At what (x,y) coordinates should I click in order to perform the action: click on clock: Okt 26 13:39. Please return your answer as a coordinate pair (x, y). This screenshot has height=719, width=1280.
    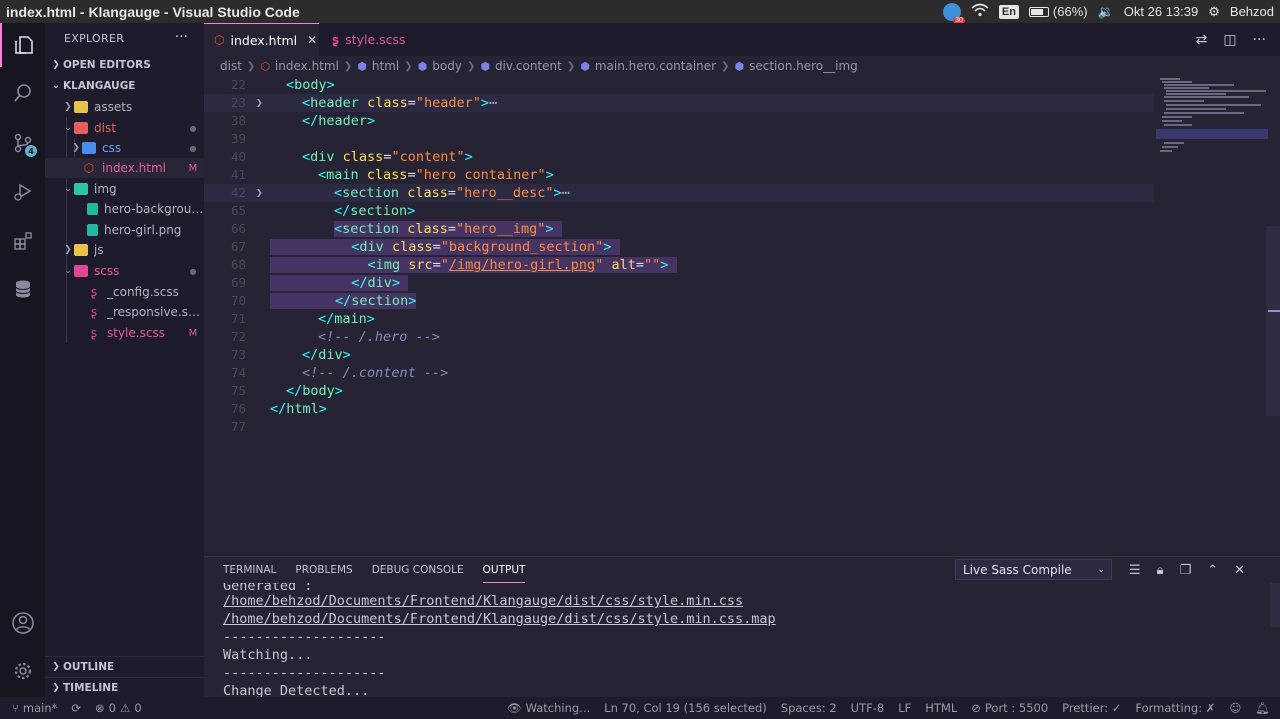
    Looking at the image, I should click on (1161, 11).